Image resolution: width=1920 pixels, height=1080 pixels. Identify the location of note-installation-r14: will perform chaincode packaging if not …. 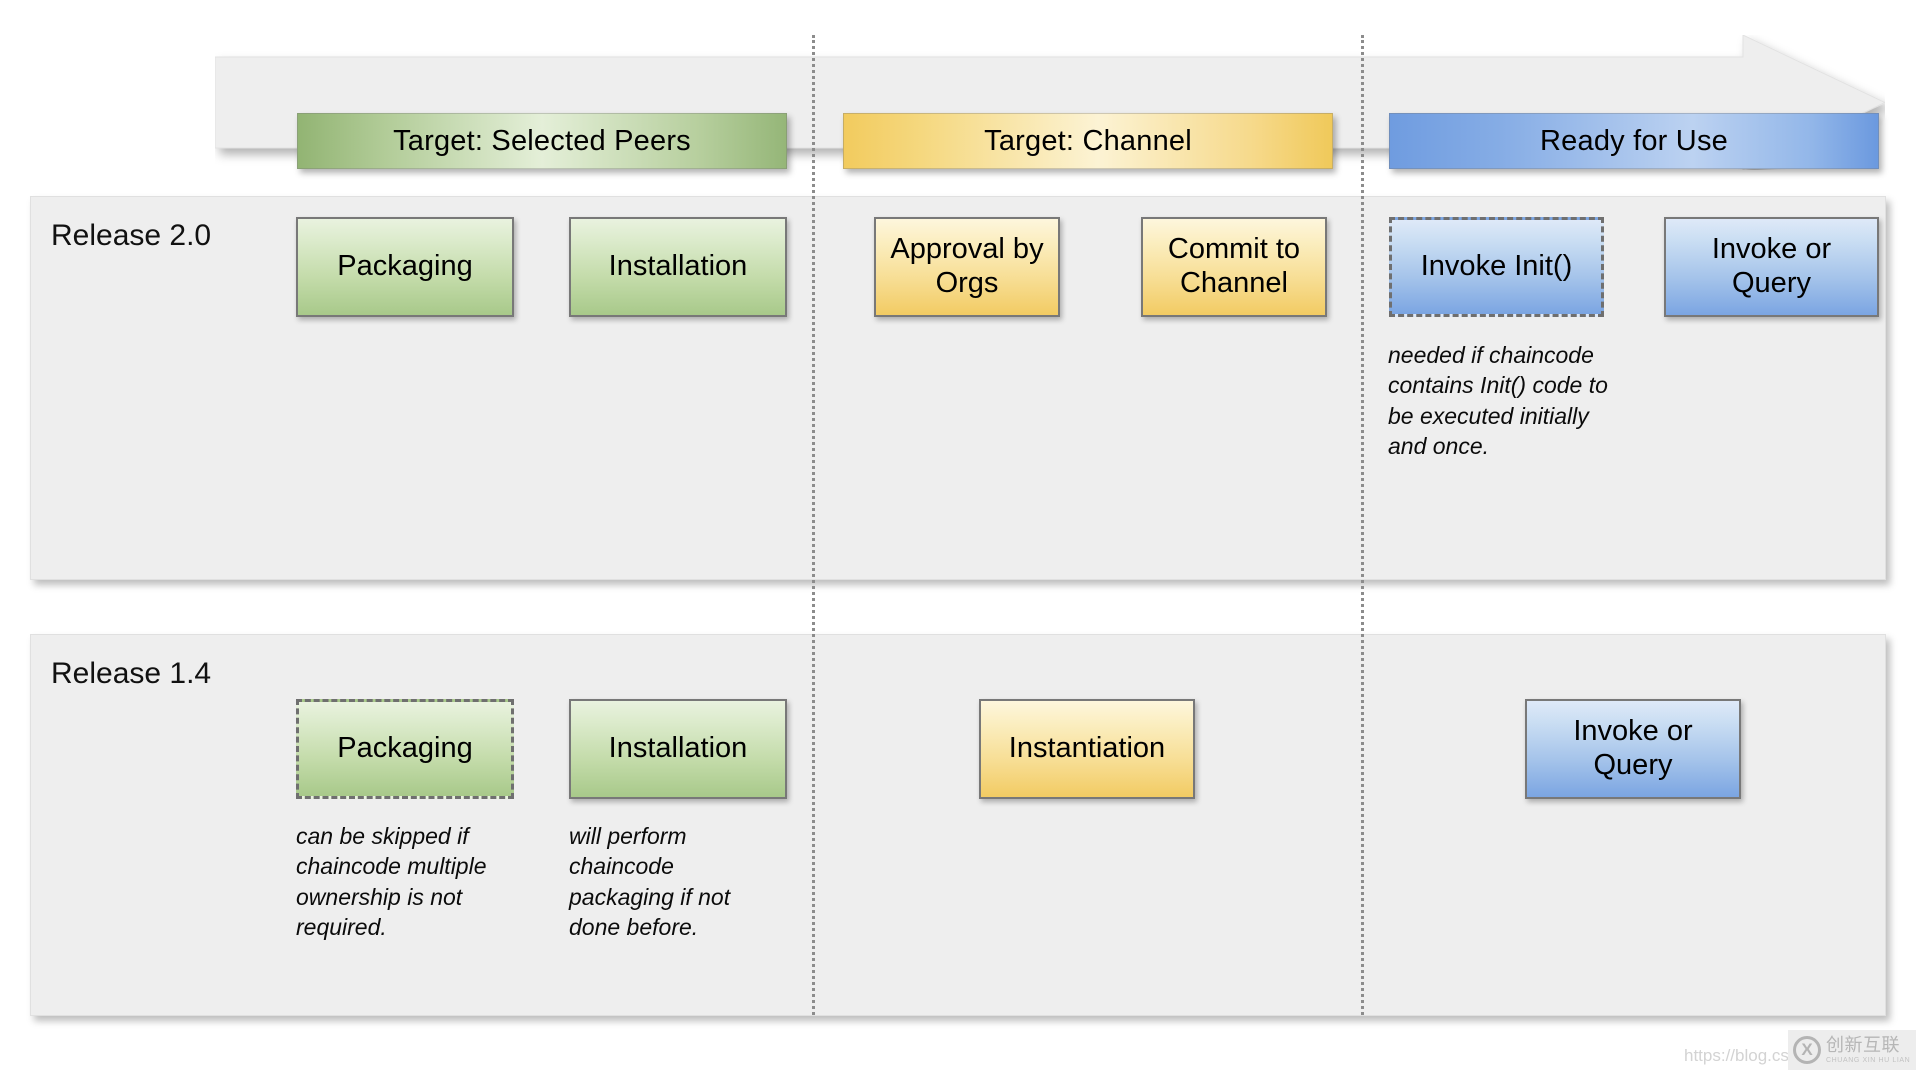
(650, 882).